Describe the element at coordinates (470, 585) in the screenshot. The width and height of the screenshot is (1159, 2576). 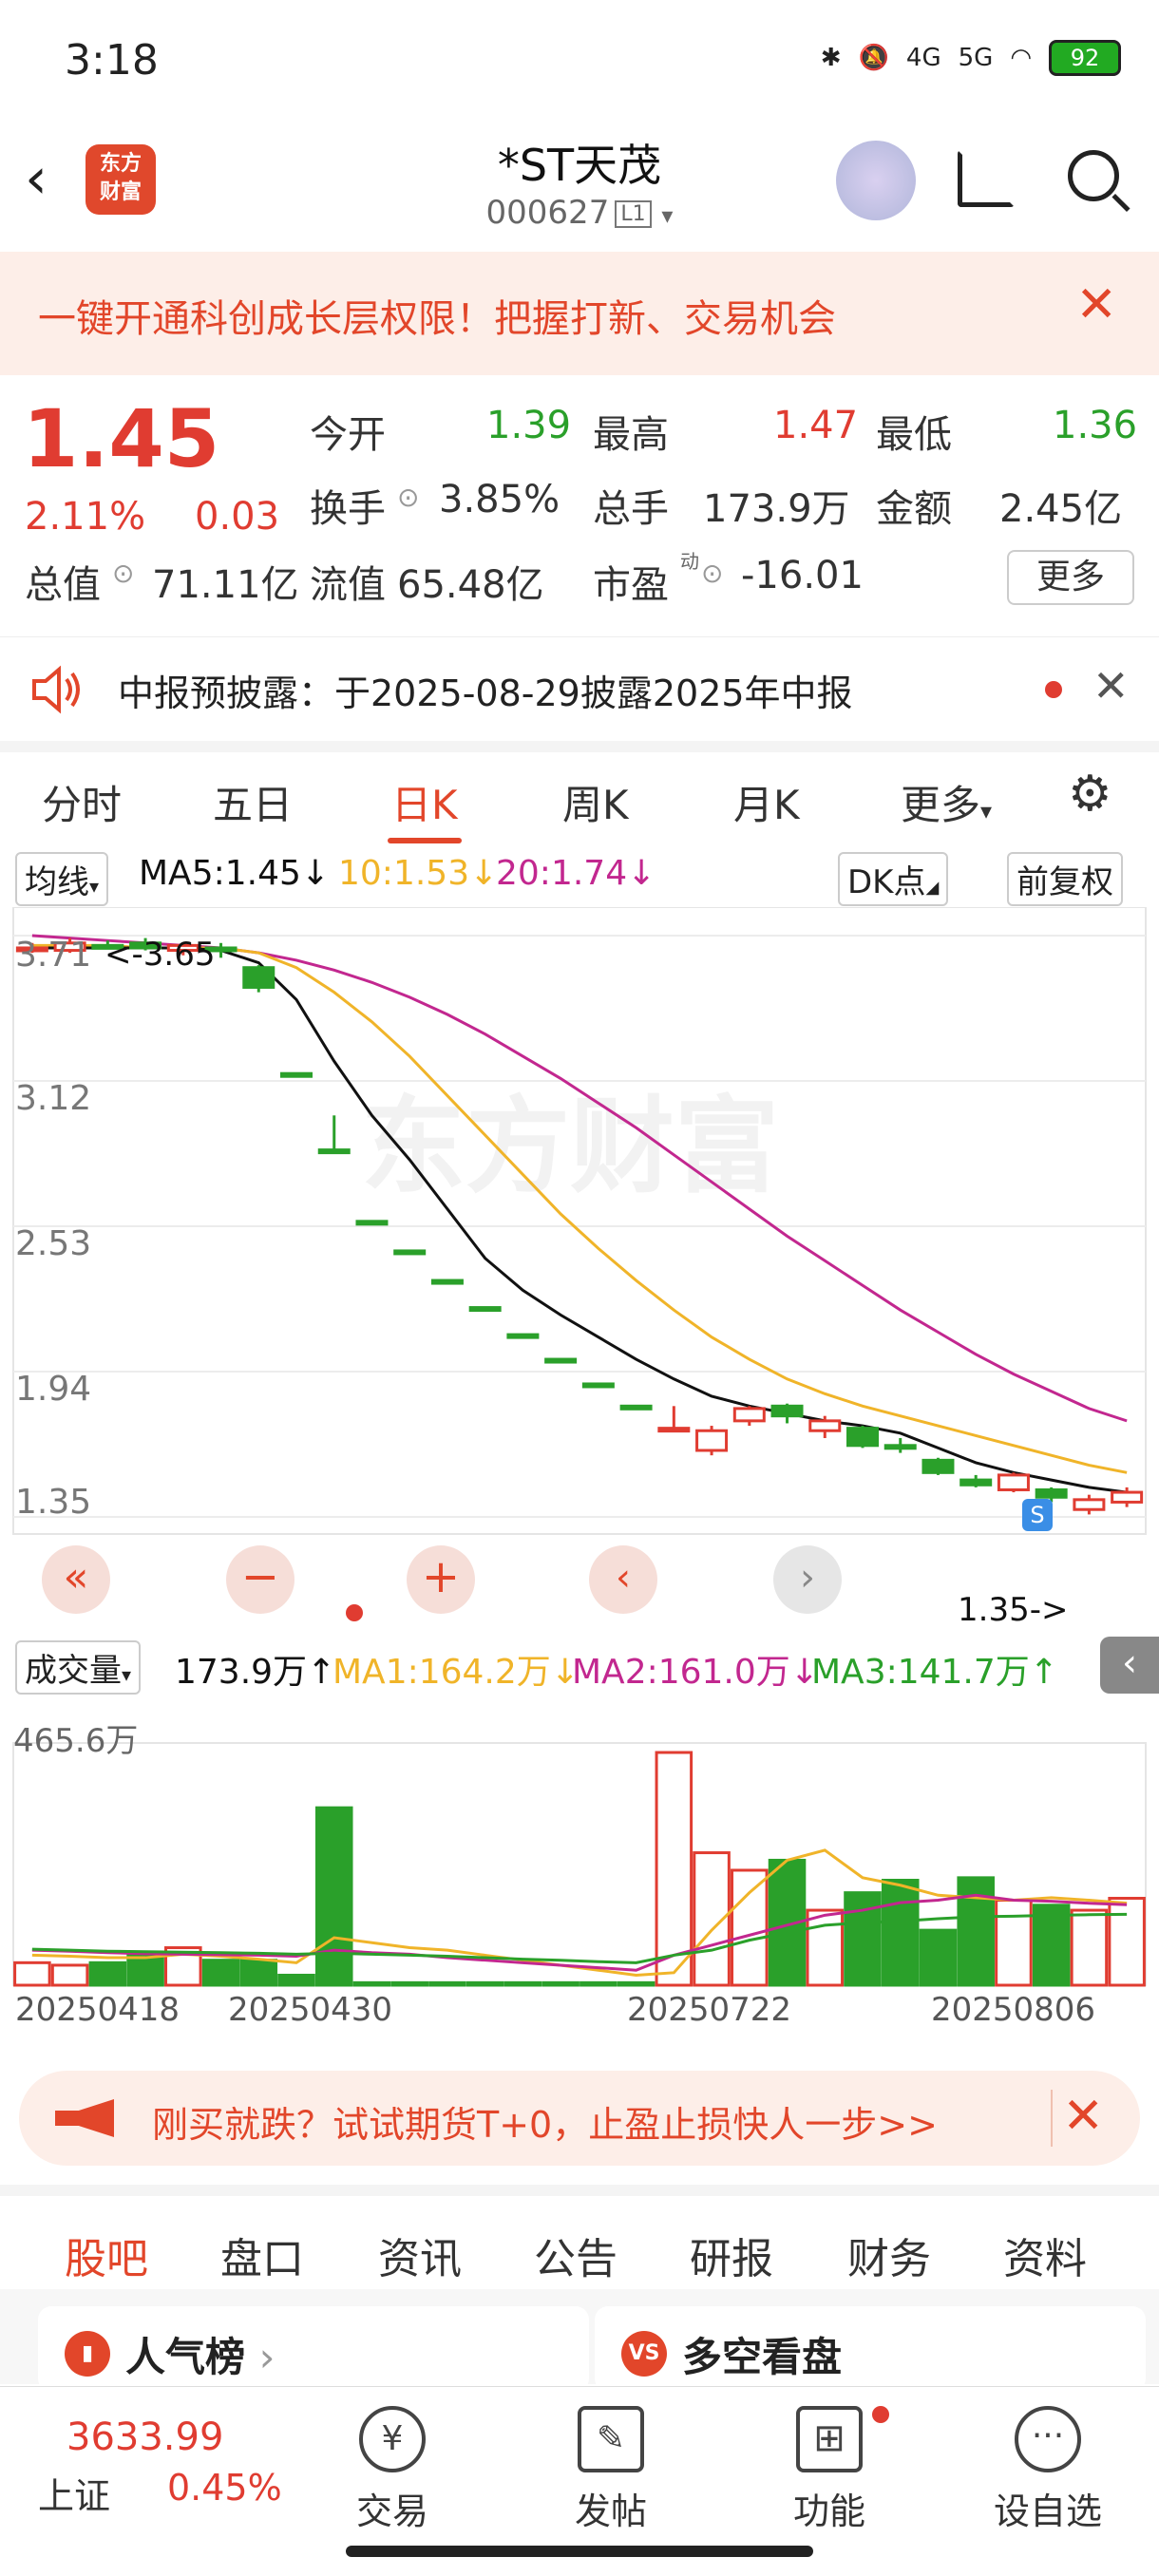
I see `float-value: 65.48亿` at that location.